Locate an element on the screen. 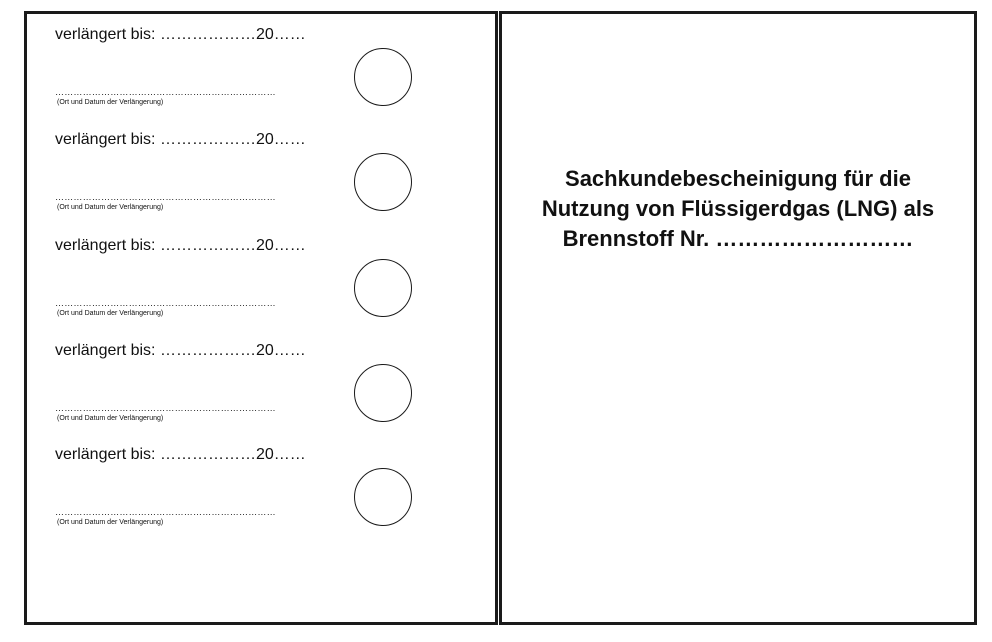 Image resolution: width=992 pixels, height=642 pixels. certificate-title-line-1: Sachkundebescheinigung für die is located at coordinates (738, 178).